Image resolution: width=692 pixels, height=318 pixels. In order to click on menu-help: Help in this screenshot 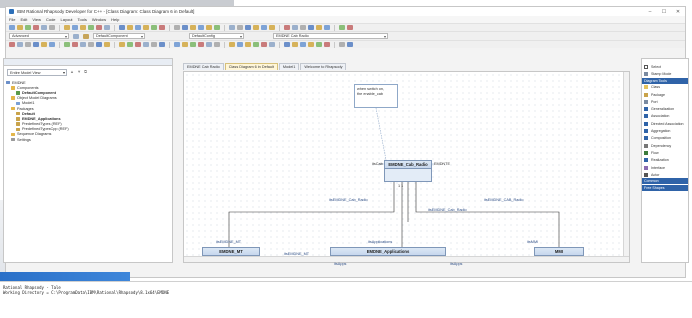, I will do `click(115, 19)`.